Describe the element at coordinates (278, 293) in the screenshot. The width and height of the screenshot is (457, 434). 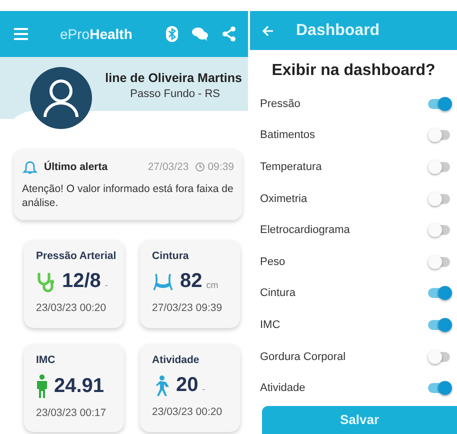
I see `toggle-label: Cintura` at that location.